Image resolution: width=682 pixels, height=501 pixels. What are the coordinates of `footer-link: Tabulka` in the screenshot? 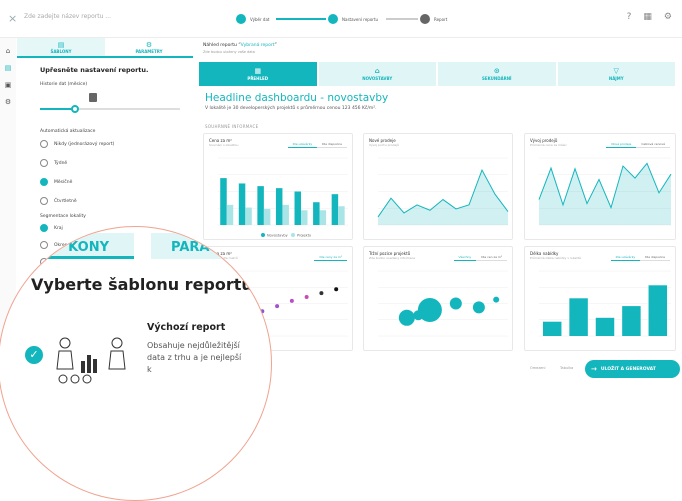 It's located at (566, 368).